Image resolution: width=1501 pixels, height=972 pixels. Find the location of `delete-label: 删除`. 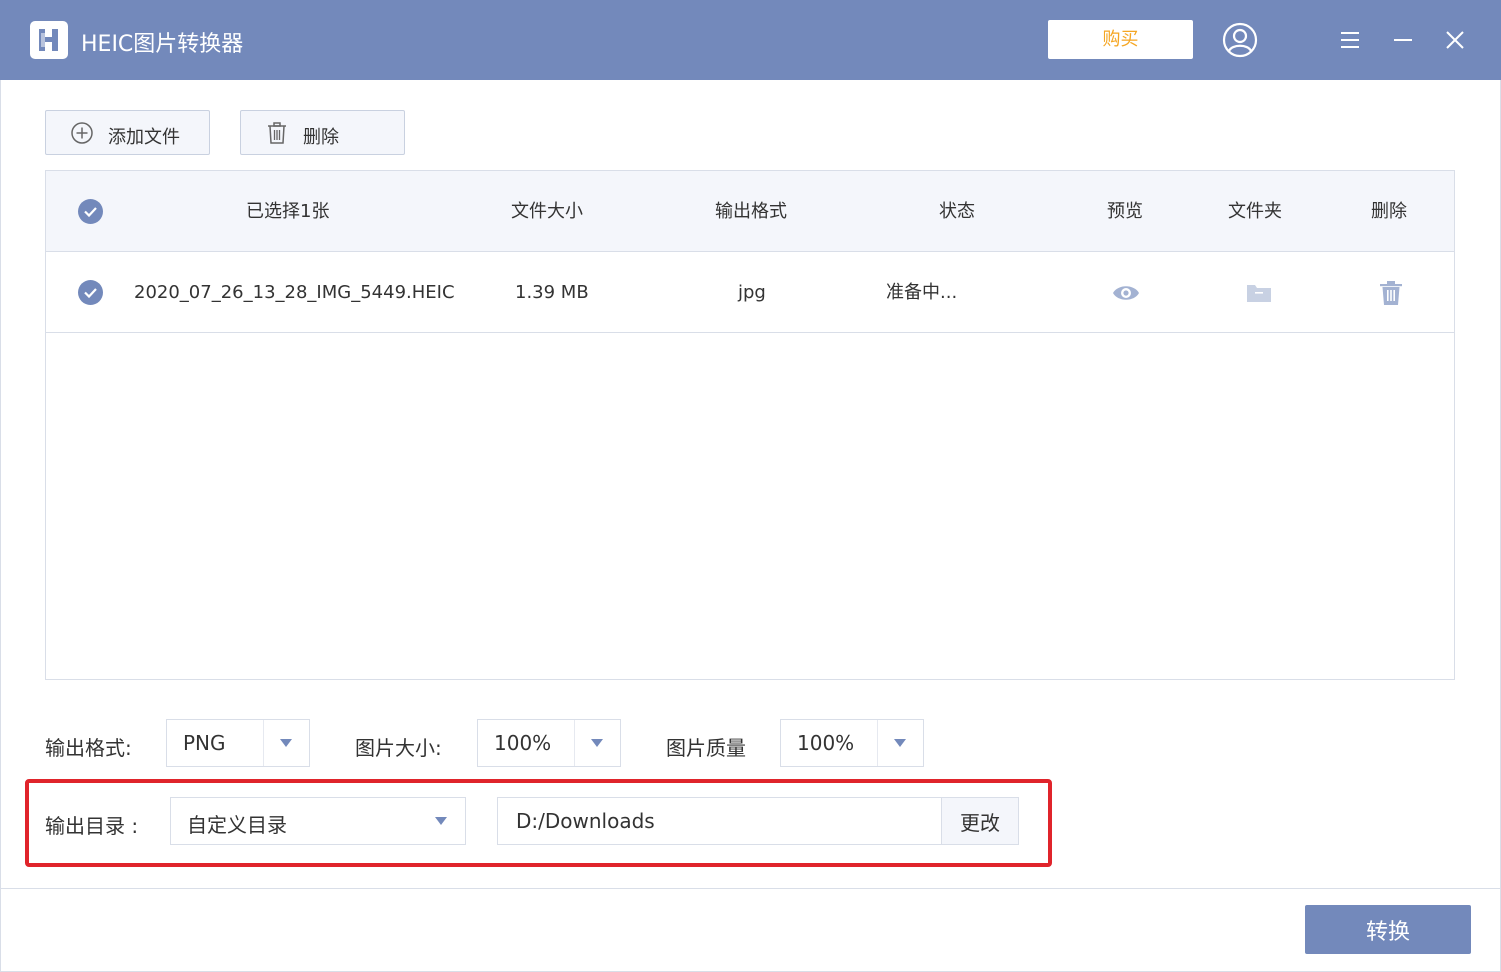

delete-label: 删除 is located at coordinates (321, 137).